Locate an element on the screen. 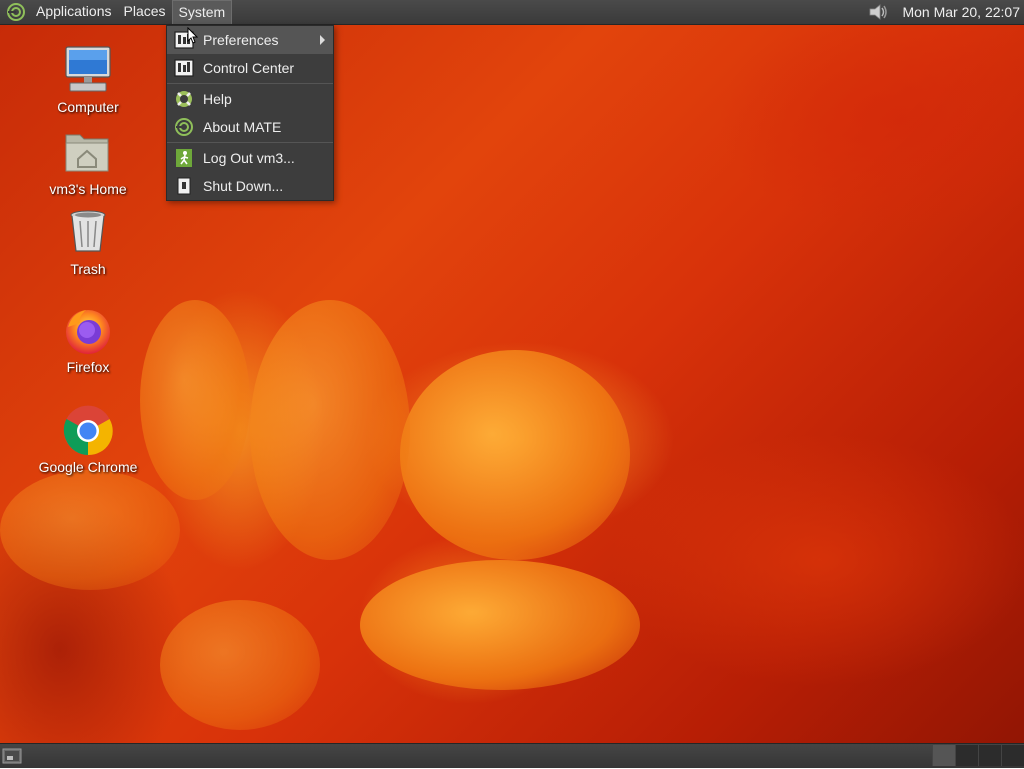 The width and height of the screenshot is (1024, 769). mouse-cursor-icon is located at coordinates (193, 35).